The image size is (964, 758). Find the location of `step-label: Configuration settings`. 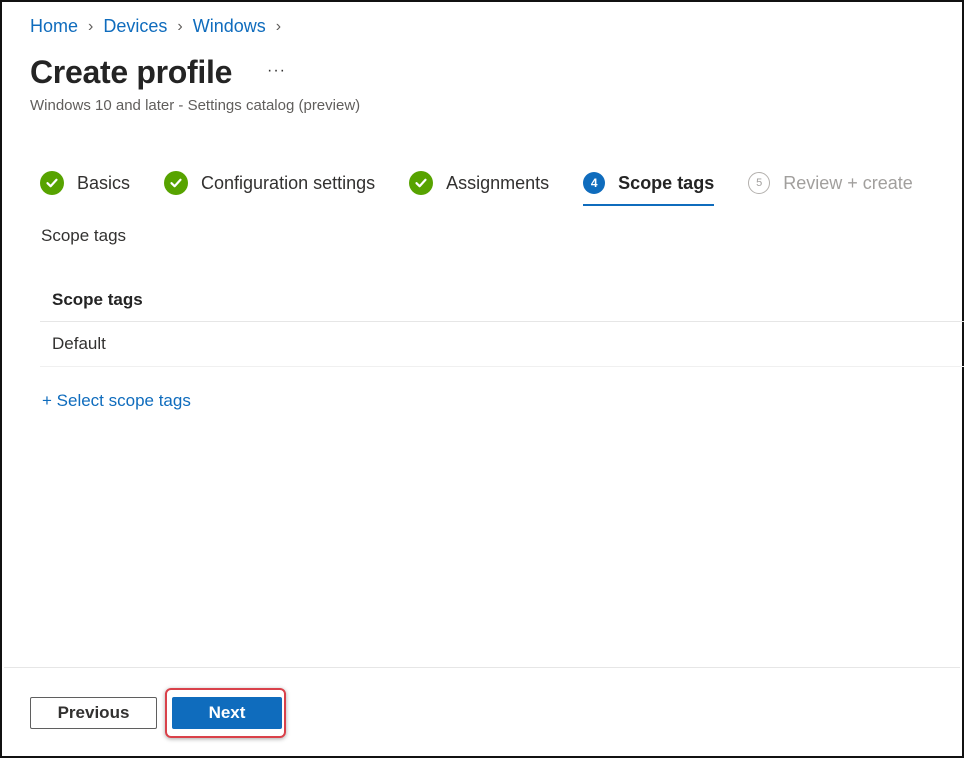

step-label: Configuration settings is located at coordinates (288, 182).